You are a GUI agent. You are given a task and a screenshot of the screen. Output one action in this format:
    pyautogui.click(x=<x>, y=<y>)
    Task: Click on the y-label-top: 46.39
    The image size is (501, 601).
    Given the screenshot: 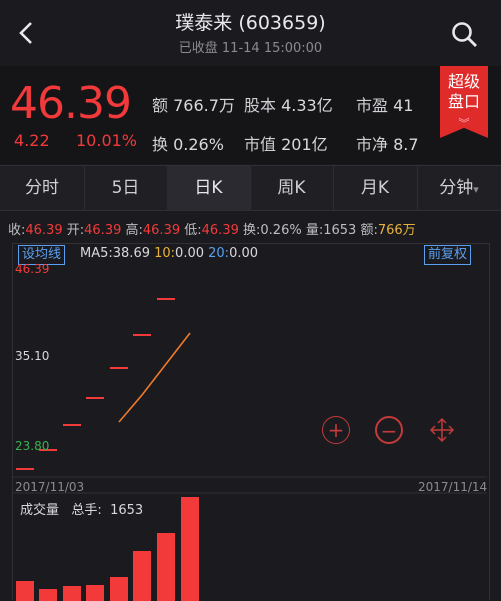 What is the action you would take?
    pyautogui.click(x=32, y=269)
    